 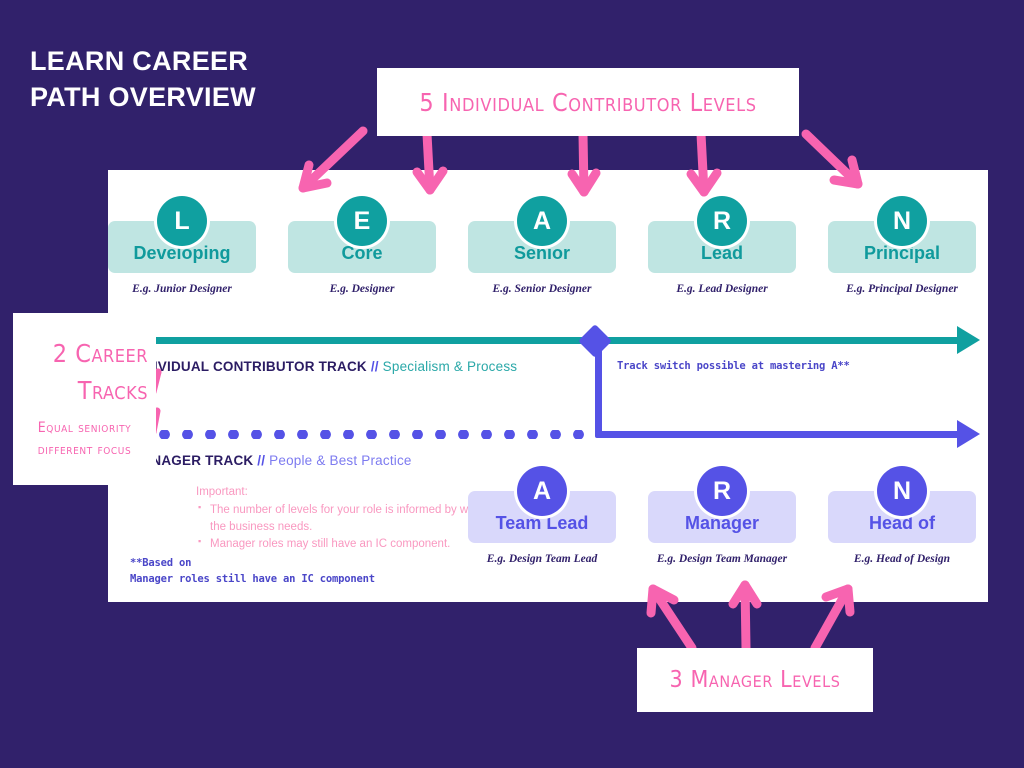 I want to click on callout-manager-levels-text: 3 Manager Levels, so click(x=755, y=680).